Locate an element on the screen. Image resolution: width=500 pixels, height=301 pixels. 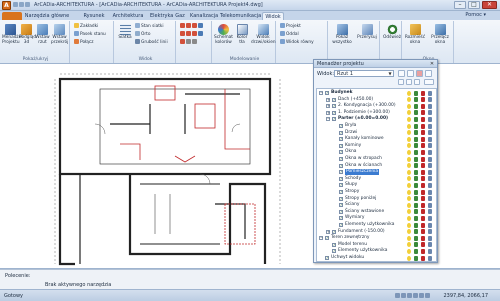
tree-options-icon is located at coordinates (429, 82).